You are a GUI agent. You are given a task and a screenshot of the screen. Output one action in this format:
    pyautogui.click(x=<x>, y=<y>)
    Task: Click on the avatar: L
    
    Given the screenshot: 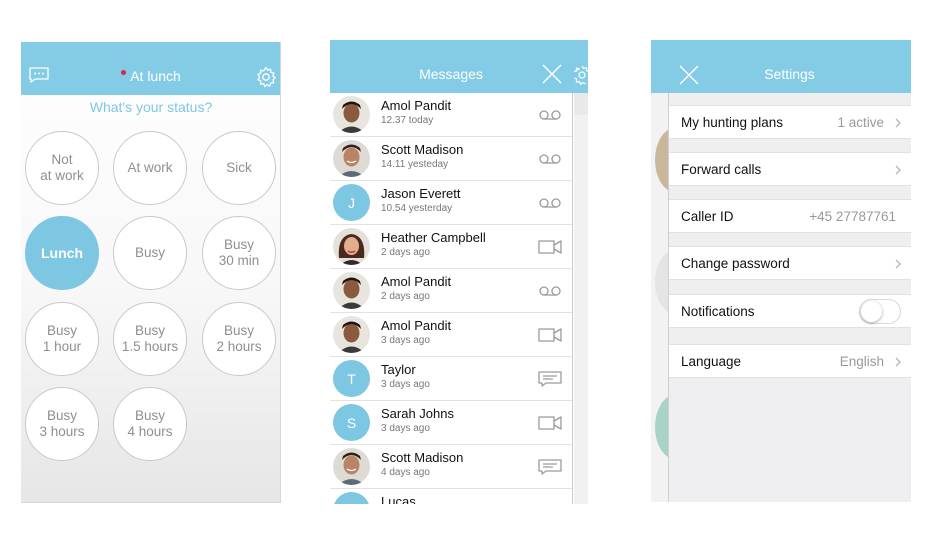 What is the action you would take?
    pyautogui.click(x=351, y=498)
    